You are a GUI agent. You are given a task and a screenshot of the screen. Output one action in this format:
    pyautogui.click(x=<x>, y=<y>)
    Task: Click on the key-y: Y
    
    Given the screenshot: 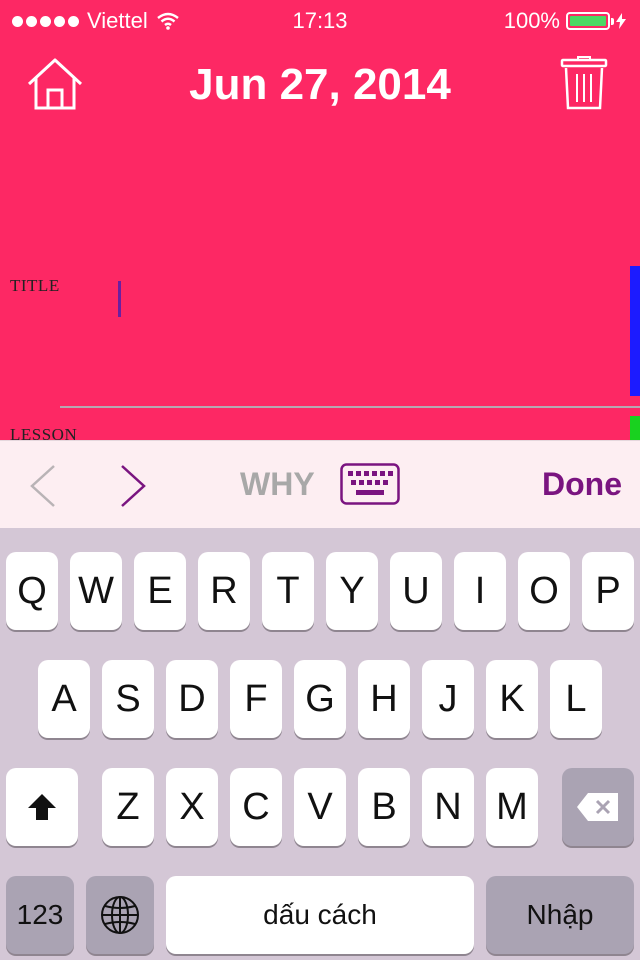 What is the action you would take?
    pyautogui.click(x=352, y=591)
    